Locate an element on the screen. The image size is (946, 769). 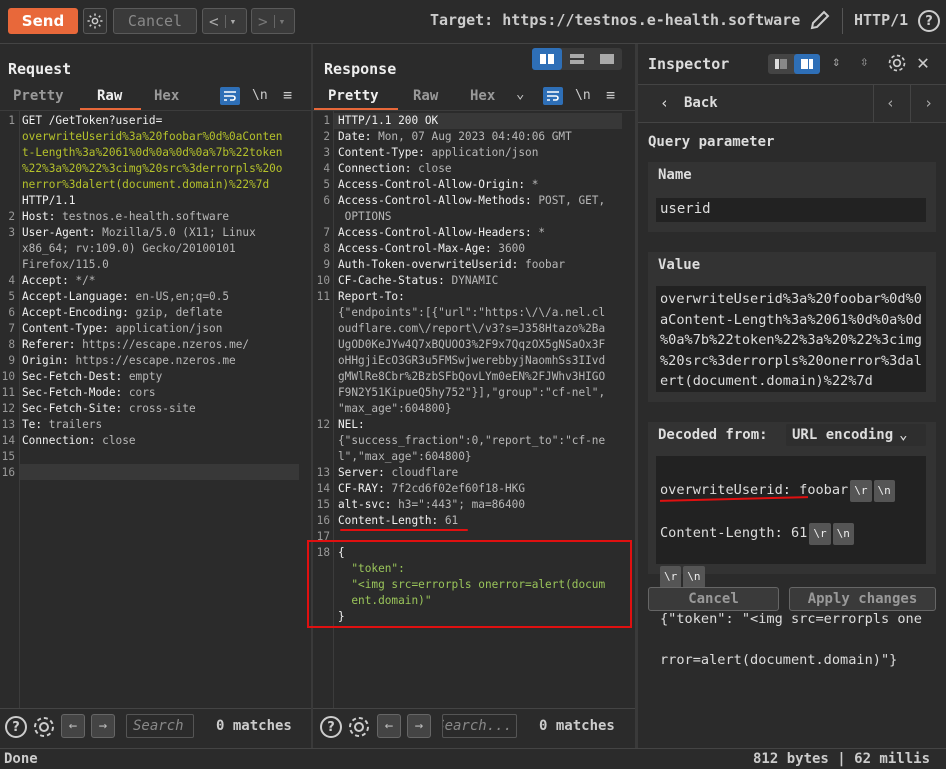
history-forward-button: > ▾ is located at coordinates (273, 21).